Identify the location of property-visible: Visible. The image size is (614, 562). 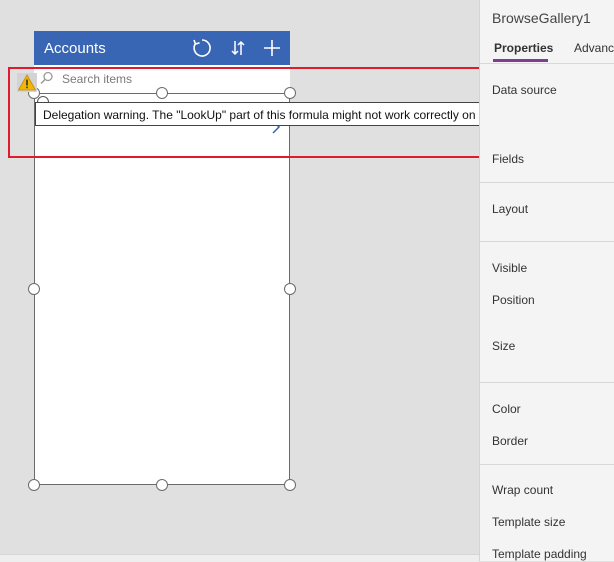
(509, 268).